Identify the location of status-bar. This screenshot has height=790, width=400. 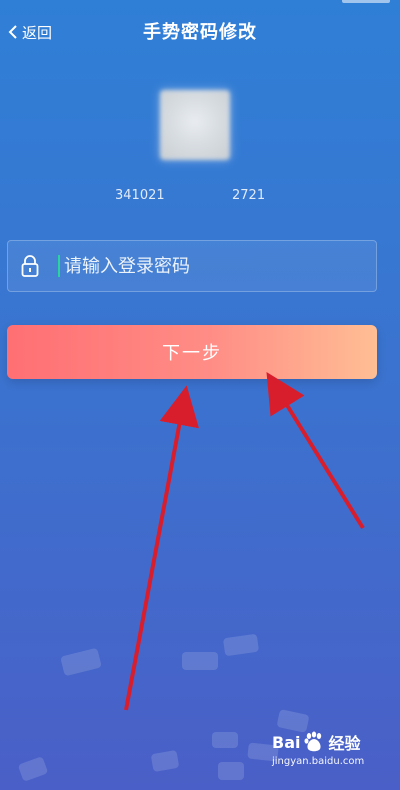
(200, 5).